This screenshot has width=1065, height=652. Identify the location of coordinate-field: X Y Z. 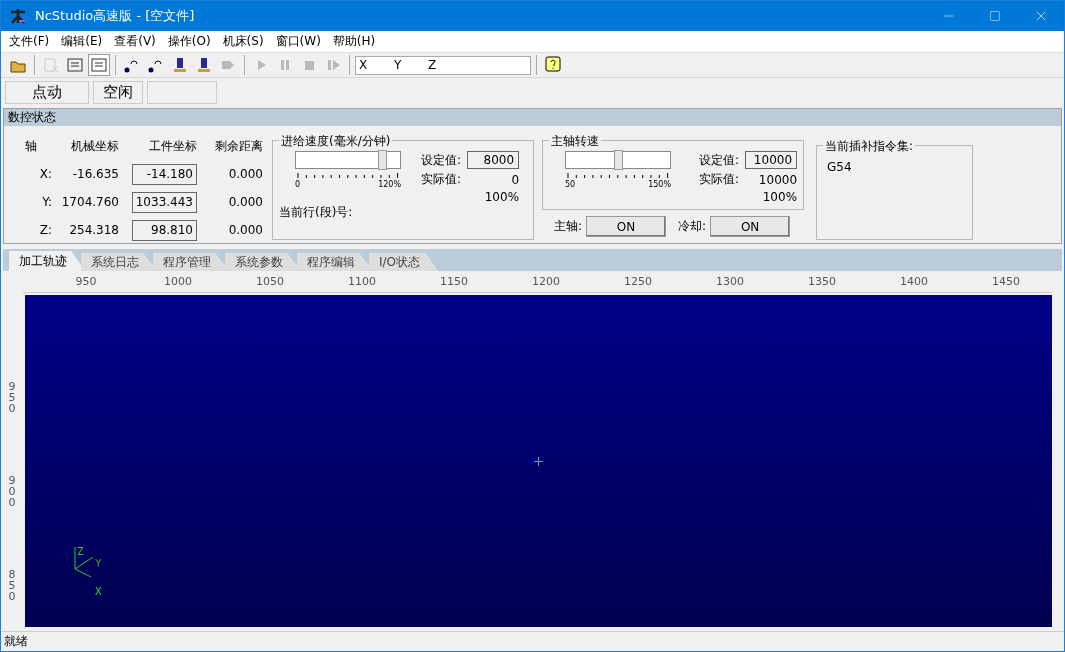
(443, 65).